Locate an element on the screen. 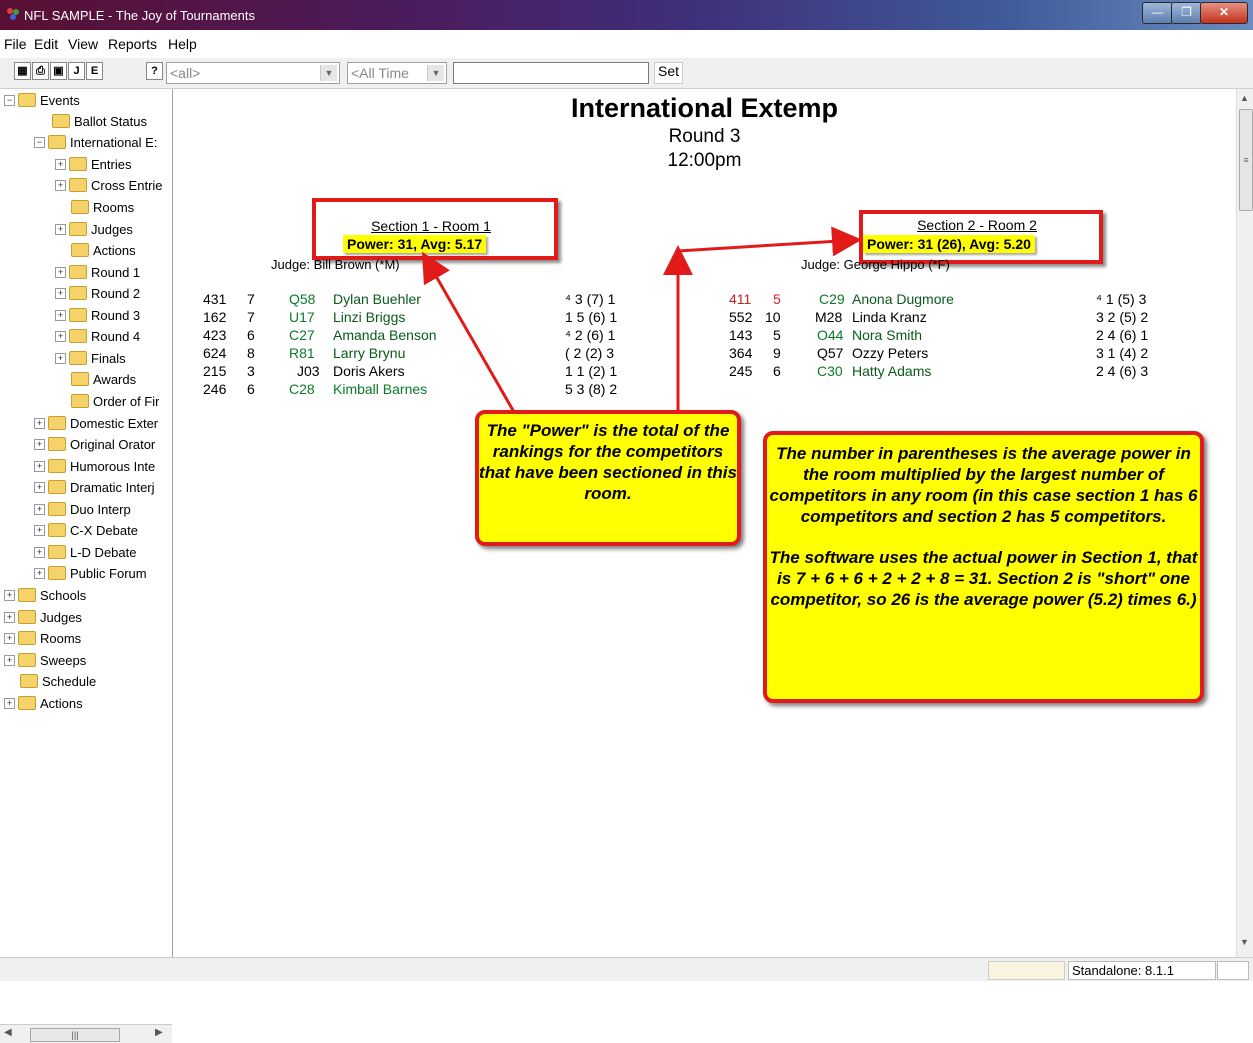 This screenshot has width=1253, height=1043. menu-edit: Edit is located at coordinates (46, 44).